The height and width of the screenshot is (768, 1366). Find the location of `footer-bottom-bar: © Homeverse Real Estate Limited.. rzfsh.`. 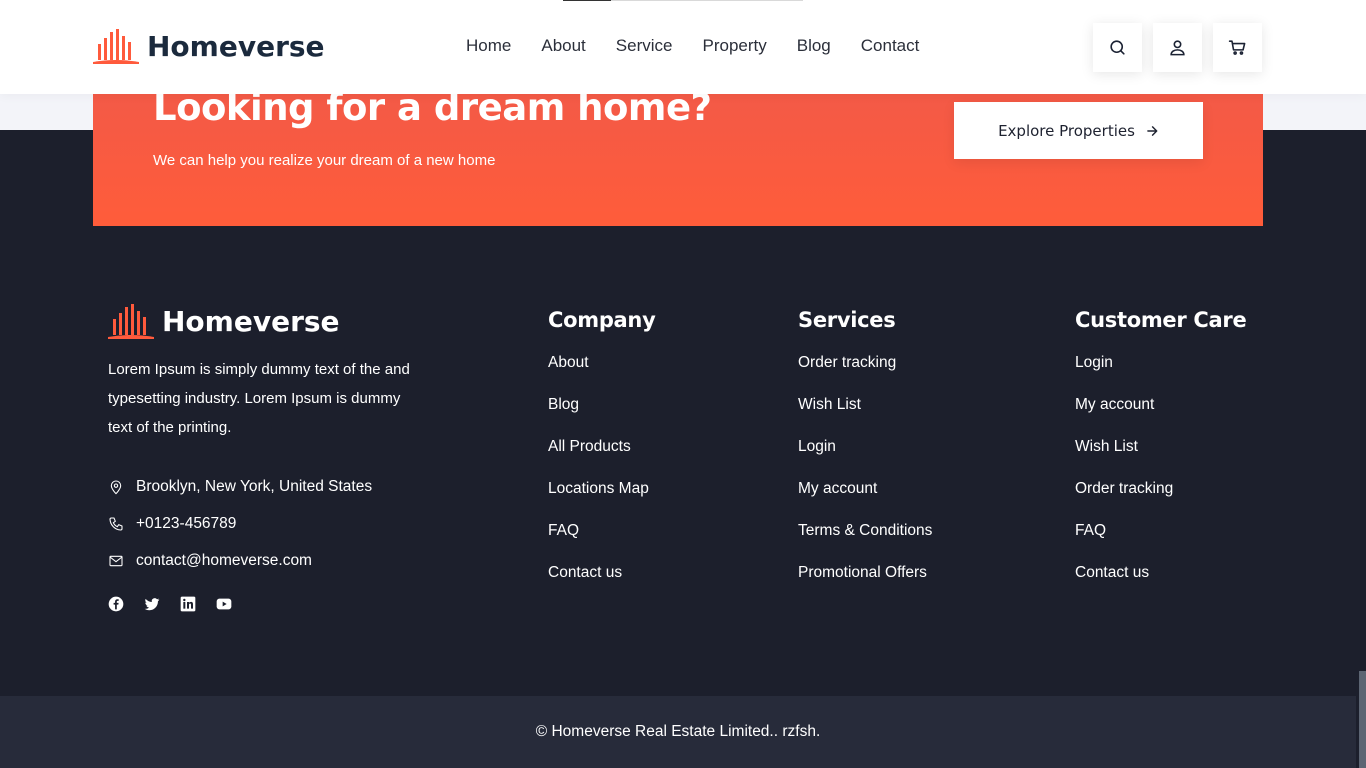

footer-bottom-bar: © Homeverse Real Estate Limited.. rzfsh. is located at coordinates (678, 732).